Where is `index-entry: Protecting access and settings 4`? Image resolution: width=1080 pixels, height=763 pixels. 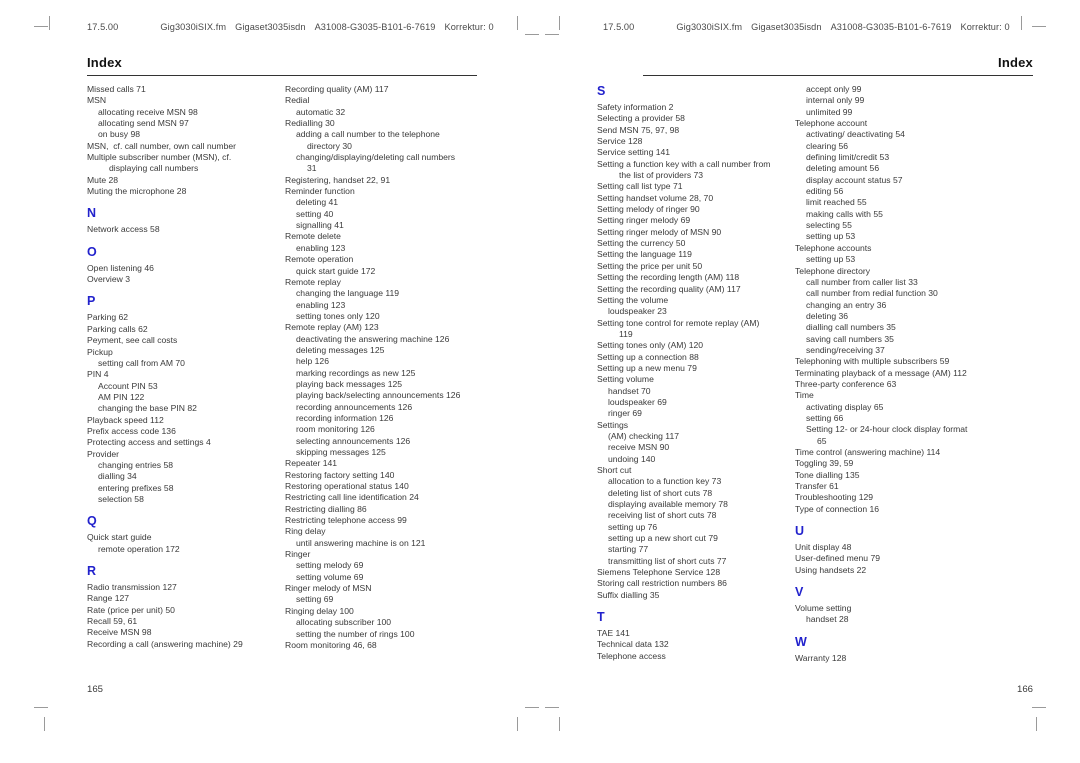 index-entry: Protecting access and settings 4 is located at coordinates (149, 442).